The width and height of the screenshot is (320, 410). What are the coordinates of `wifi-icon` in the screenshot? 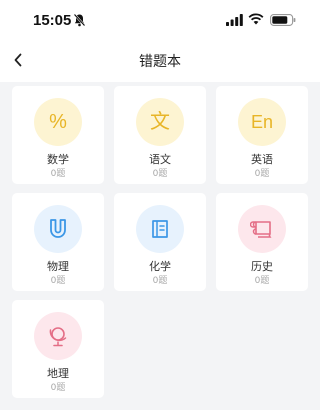 It's located at (256, 19).